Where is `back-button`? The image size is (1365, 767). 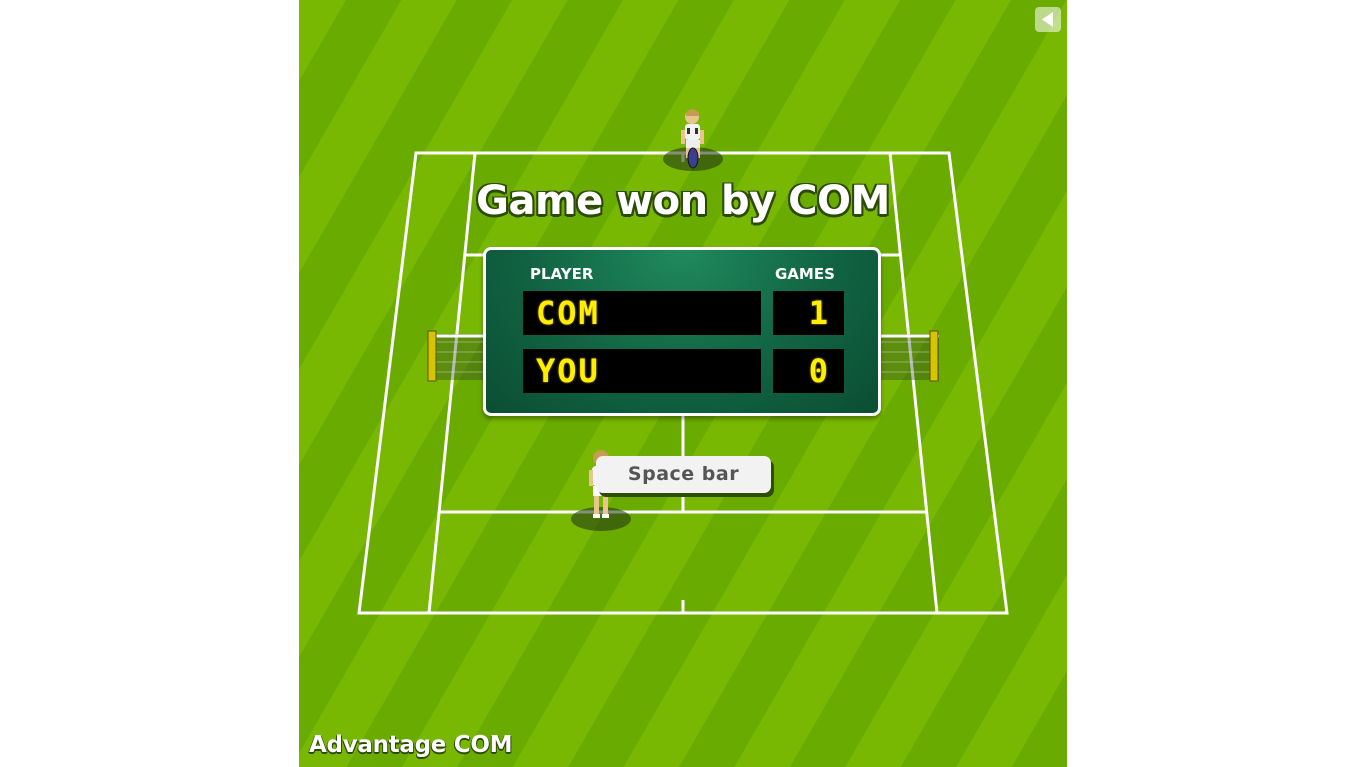
back-button is located at coordinates (1048, 19).